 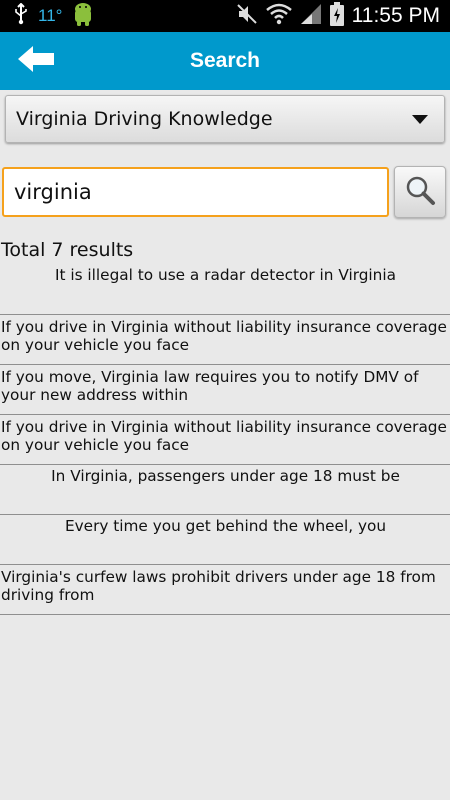 I want to click on status-bar-right: 11:55 PM, so click(x=338, y=16).